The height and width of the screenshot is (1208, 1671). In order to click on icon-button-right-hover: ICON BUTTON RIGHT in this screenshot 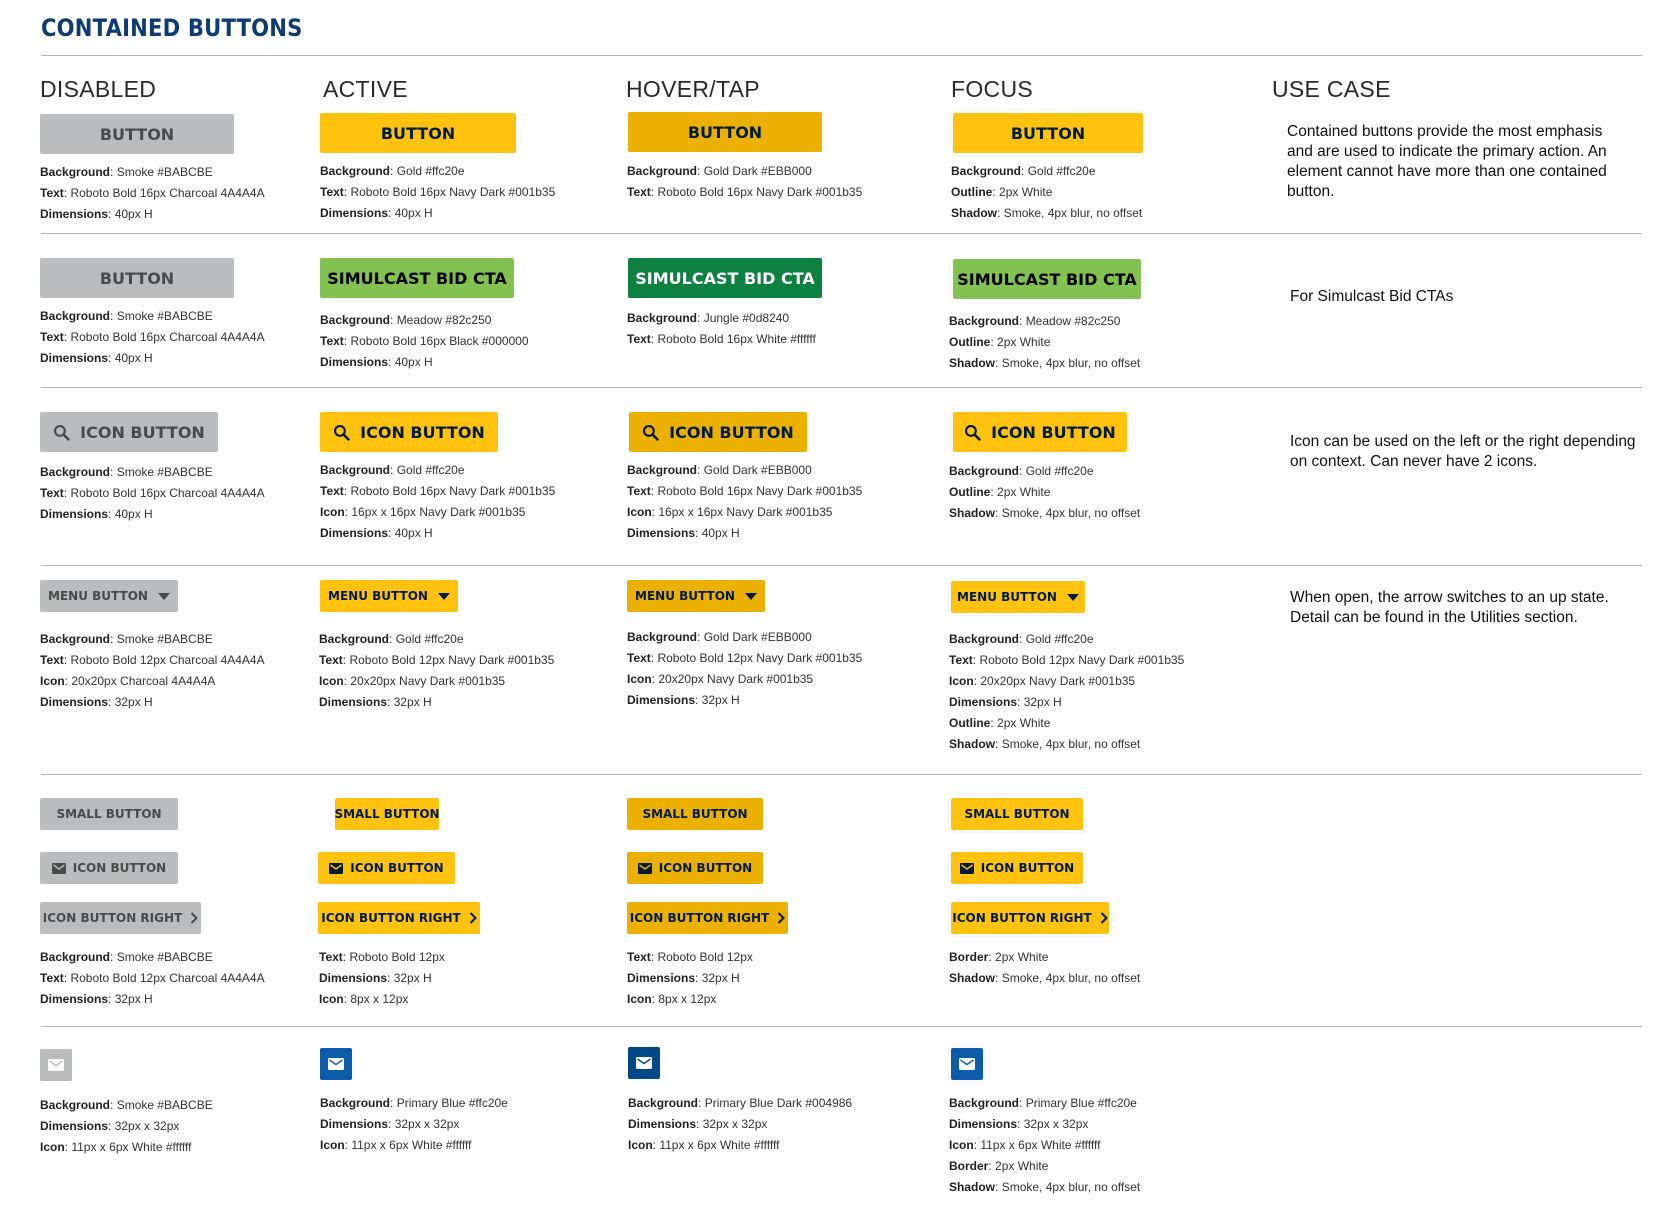, I will do `click(707, 918)`.